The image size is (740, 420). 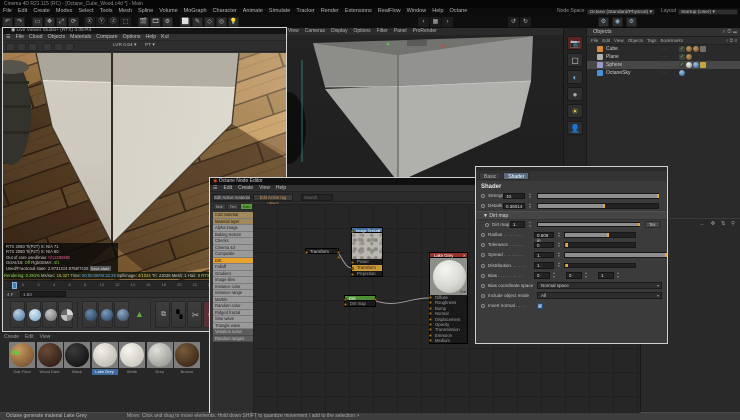 What do you see at coordinates (227, 188) in the screenshot?
I see `ne-menu-item: Edit` at bounding box center [227, 188].